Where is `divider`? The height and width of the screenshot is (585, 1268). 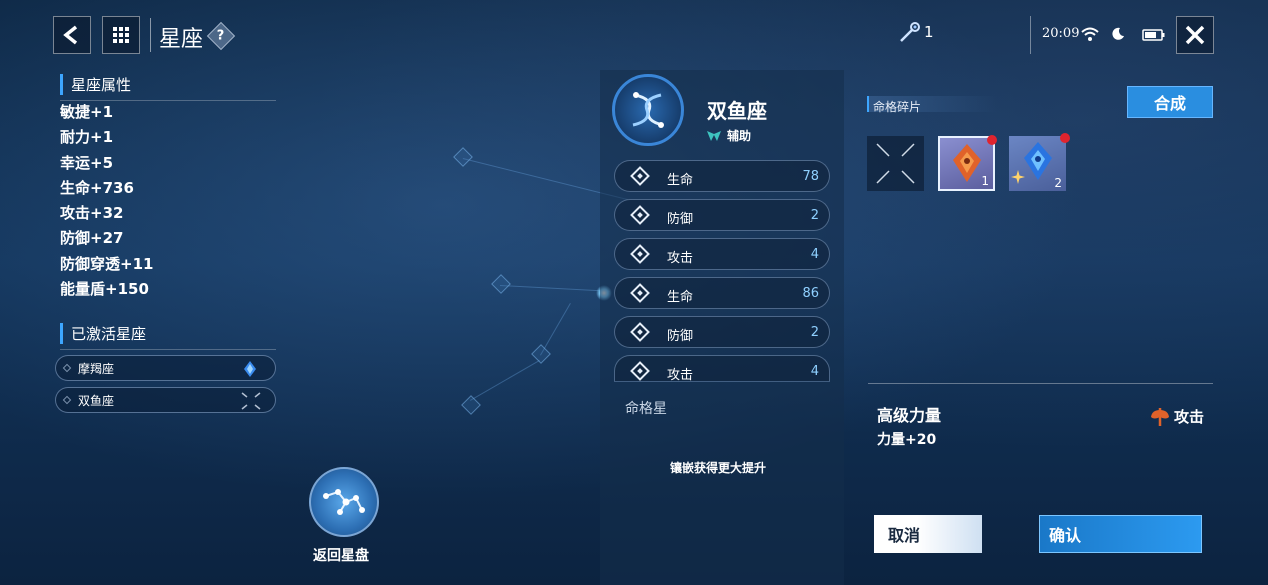 divider is located at coordinates (168, 349).